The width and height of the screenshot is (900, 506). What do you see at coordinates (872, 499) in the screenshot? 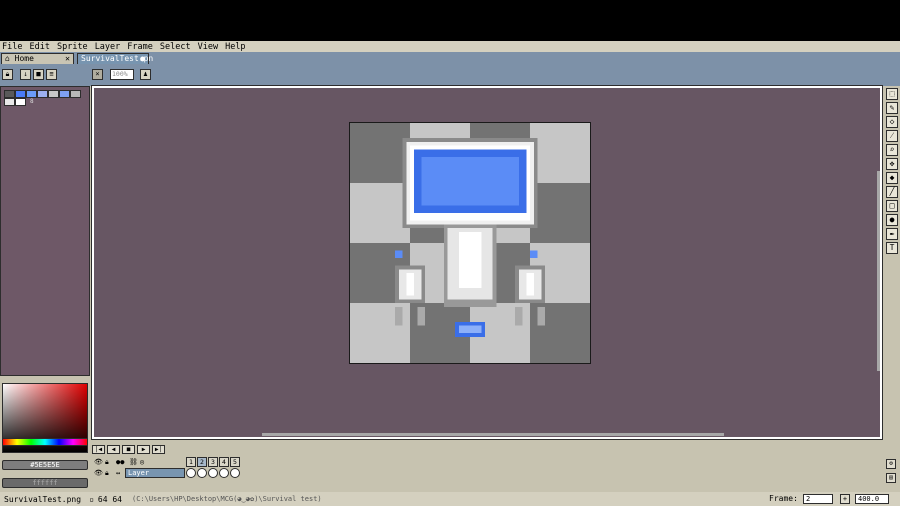
I see `zoom-field: 400.0` at bounding box center [872, 499].